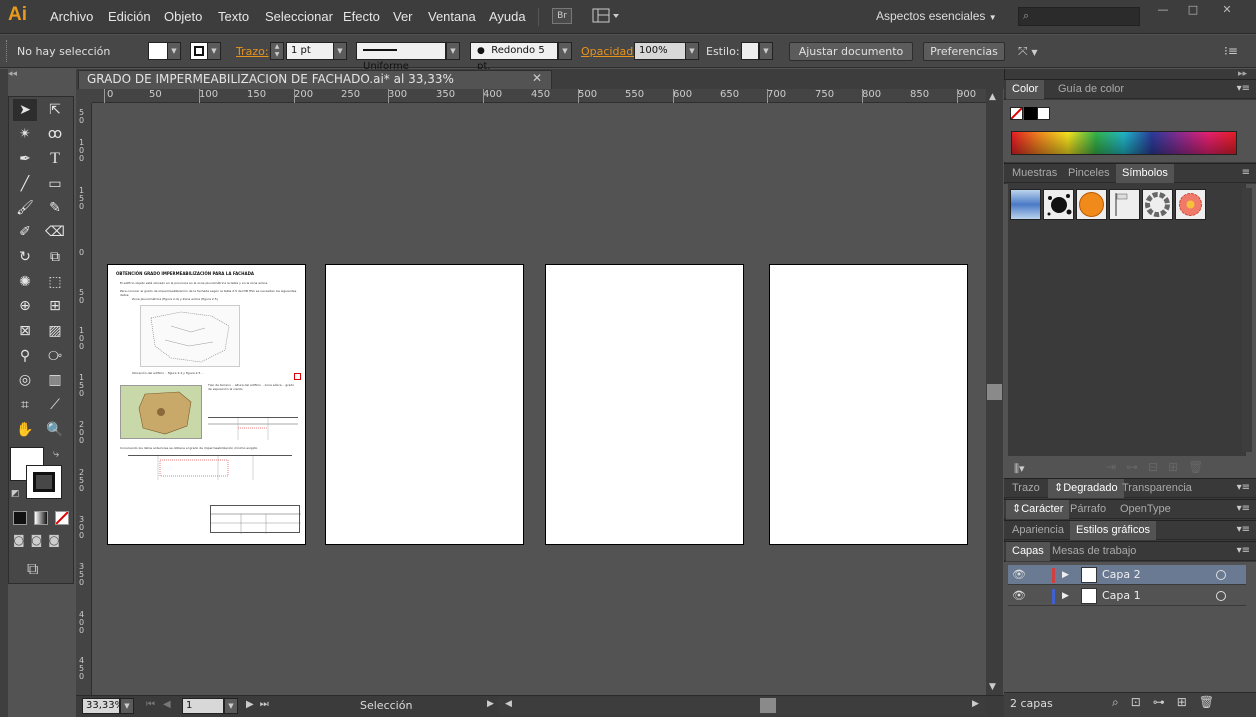 The width and height of the screenshot is (1256, 717). What do you see at coordinates (55, 306) in the screenshot?
I see `perspective-grid-tool-icon: ⊞` at bounding box center [55, 306].